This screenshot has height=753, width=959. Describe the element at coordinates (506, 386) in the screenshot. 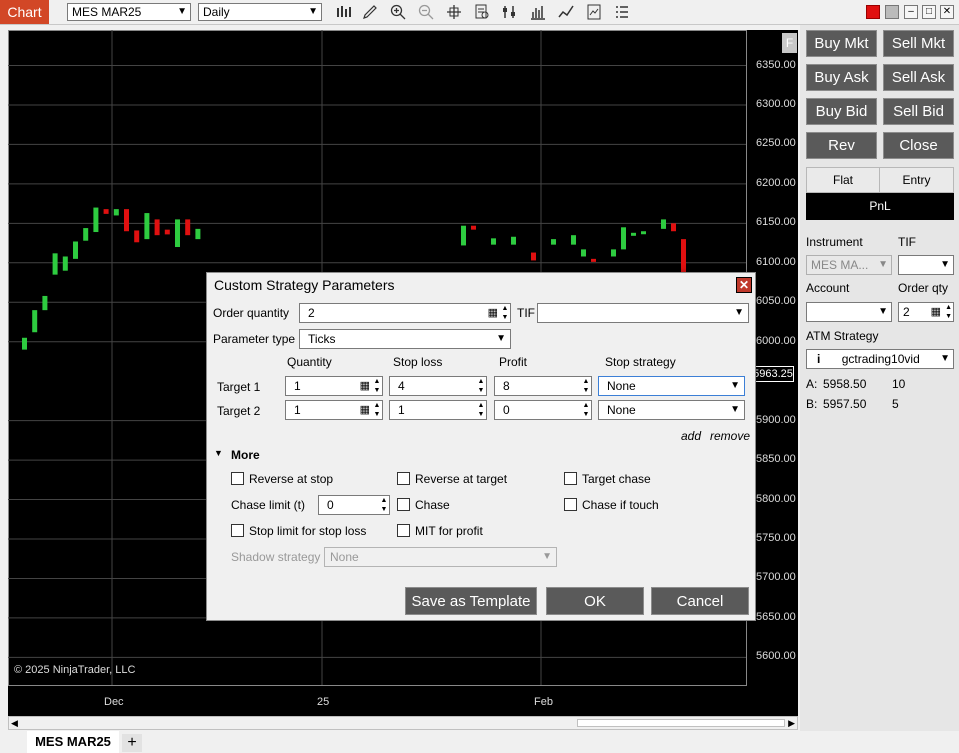

I see `target-1-profit-value: 8` at that location.